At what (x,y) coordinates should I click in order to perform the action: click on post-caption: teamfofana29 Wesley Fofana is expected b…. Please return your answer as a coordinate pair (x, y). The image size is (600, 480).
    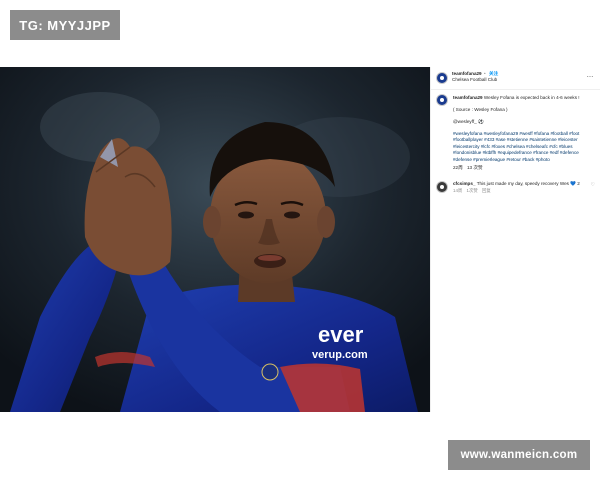
    Looking at the image, I should click on (524, 133).